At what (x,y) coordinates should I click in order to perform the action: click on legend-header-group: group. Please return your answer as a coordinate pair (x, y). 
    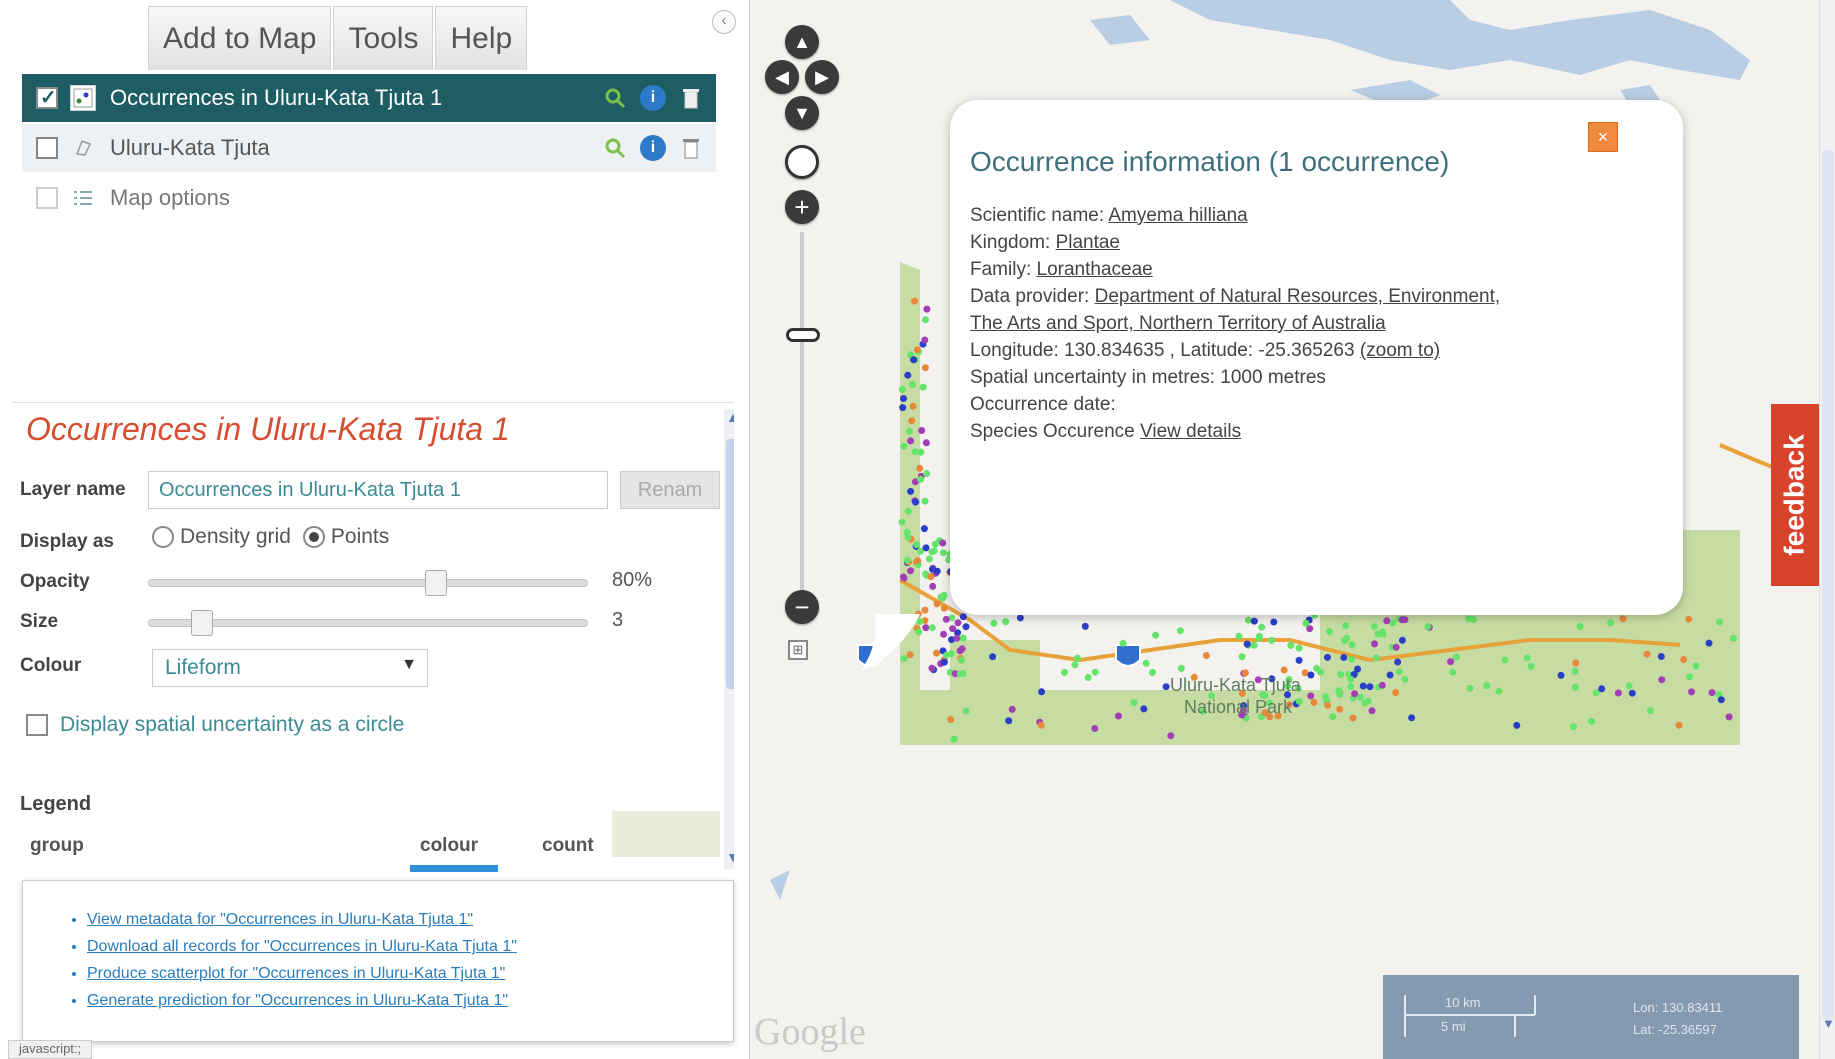
    Looking at the image, I should click on (57, 846).